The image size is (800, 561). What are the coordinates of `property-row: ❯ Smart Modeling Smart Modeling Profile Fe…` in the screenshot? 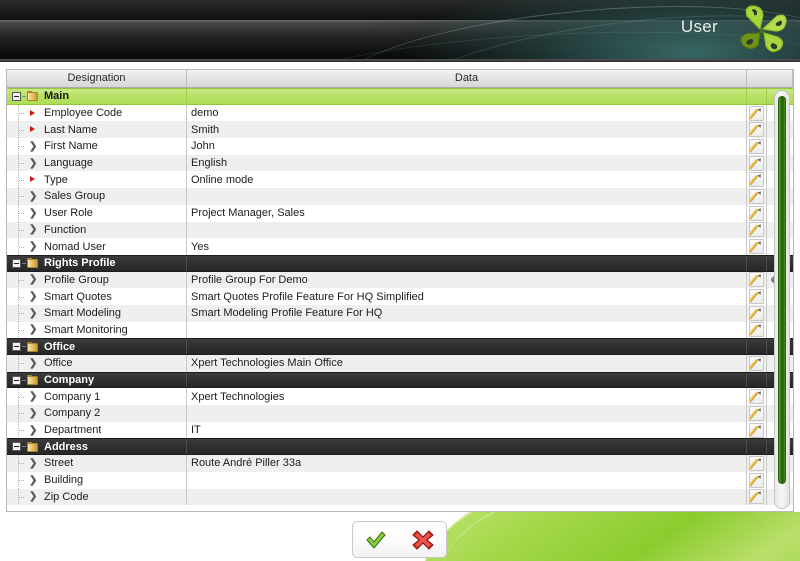 It's located at (400, 313).